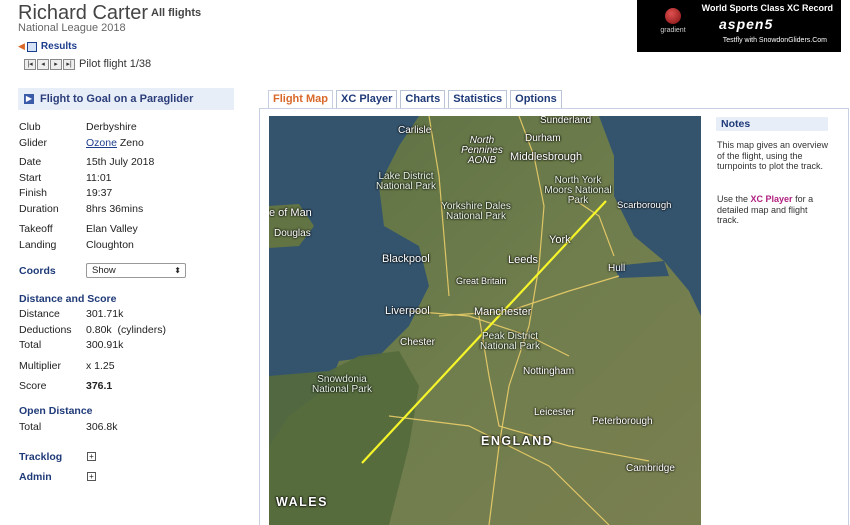 The height and width of the screenshot is (525, 850). Describe the element at coordinates (102, 427) in the screenshot. I see `open-total-value: 306.8k` at that location.